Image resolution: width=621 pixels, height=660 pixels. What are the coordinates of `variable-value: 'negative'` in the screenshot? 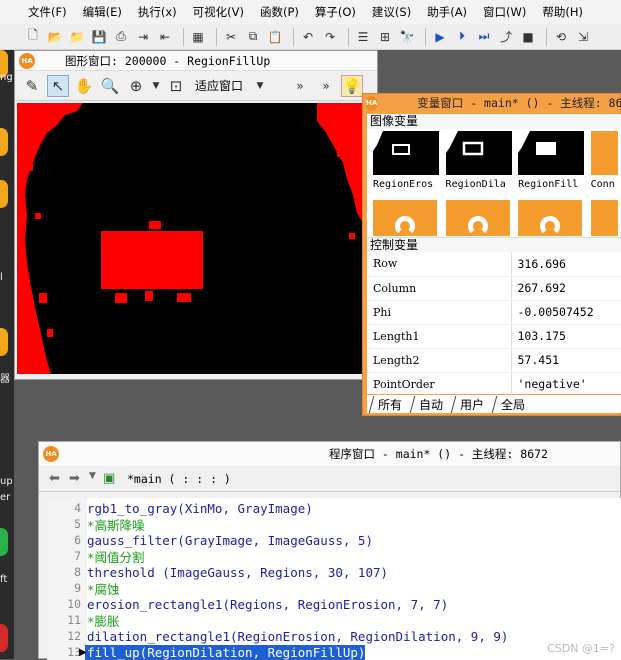 It's located at (565, 384).